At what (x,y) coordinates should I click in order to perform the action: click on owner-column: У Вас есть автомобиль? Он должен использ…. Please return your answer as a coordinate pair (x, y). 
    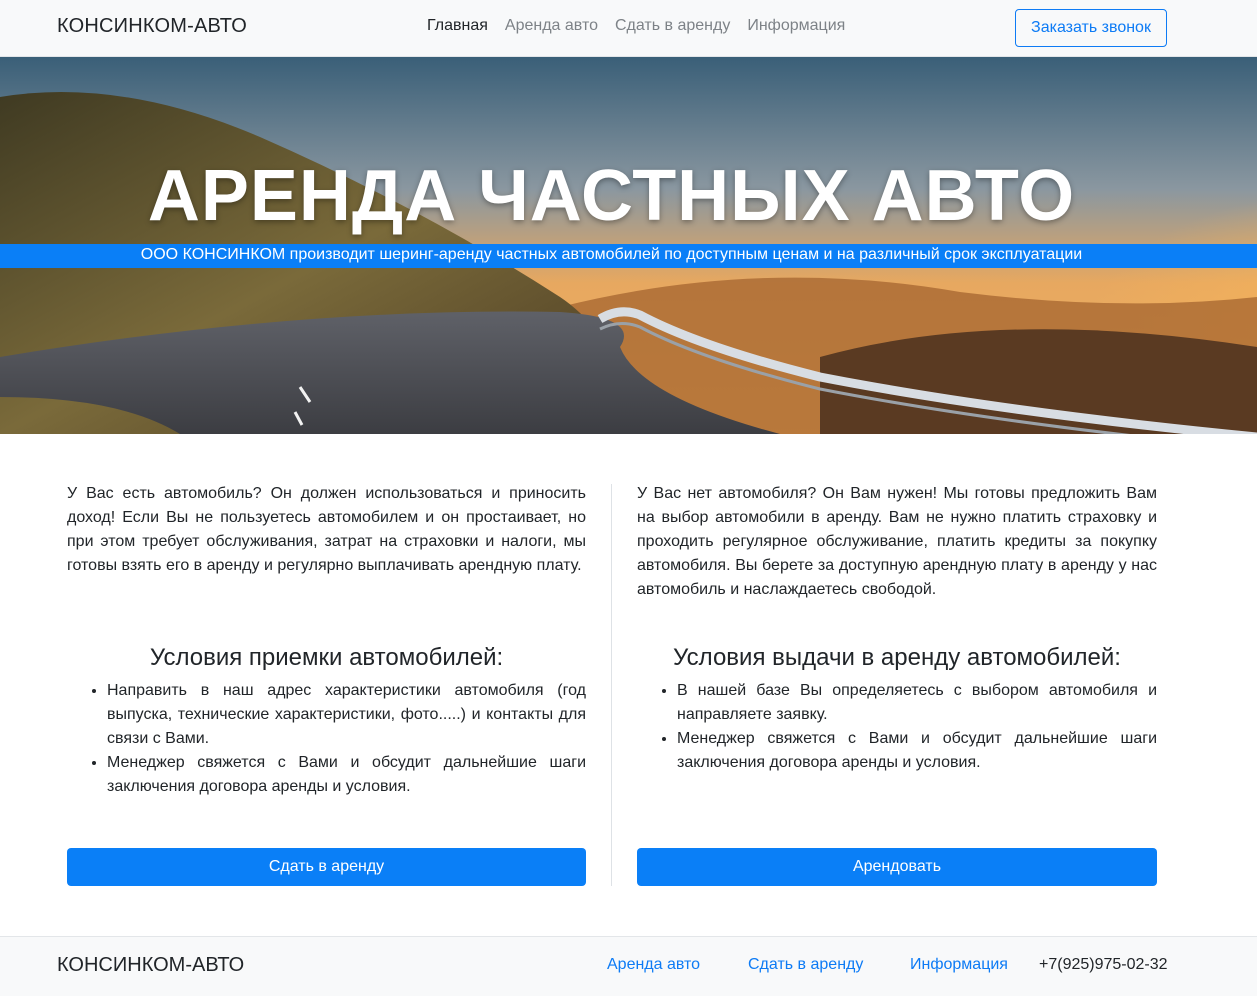
    Looking at the image, I should click on (326, 638).